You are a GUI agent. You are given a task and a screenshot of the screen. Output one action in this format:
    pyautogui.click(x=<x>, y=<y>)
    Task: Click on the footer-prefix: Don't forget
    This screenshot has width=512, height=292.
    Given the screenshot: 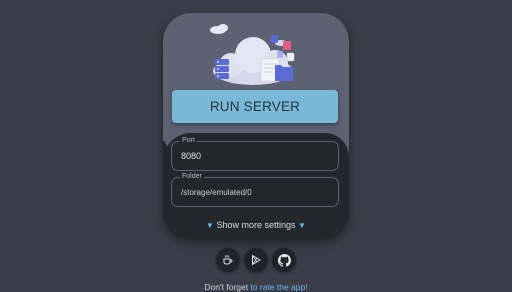 What is the action you would take?
    pyautogui.click(x=227, y=287)
    